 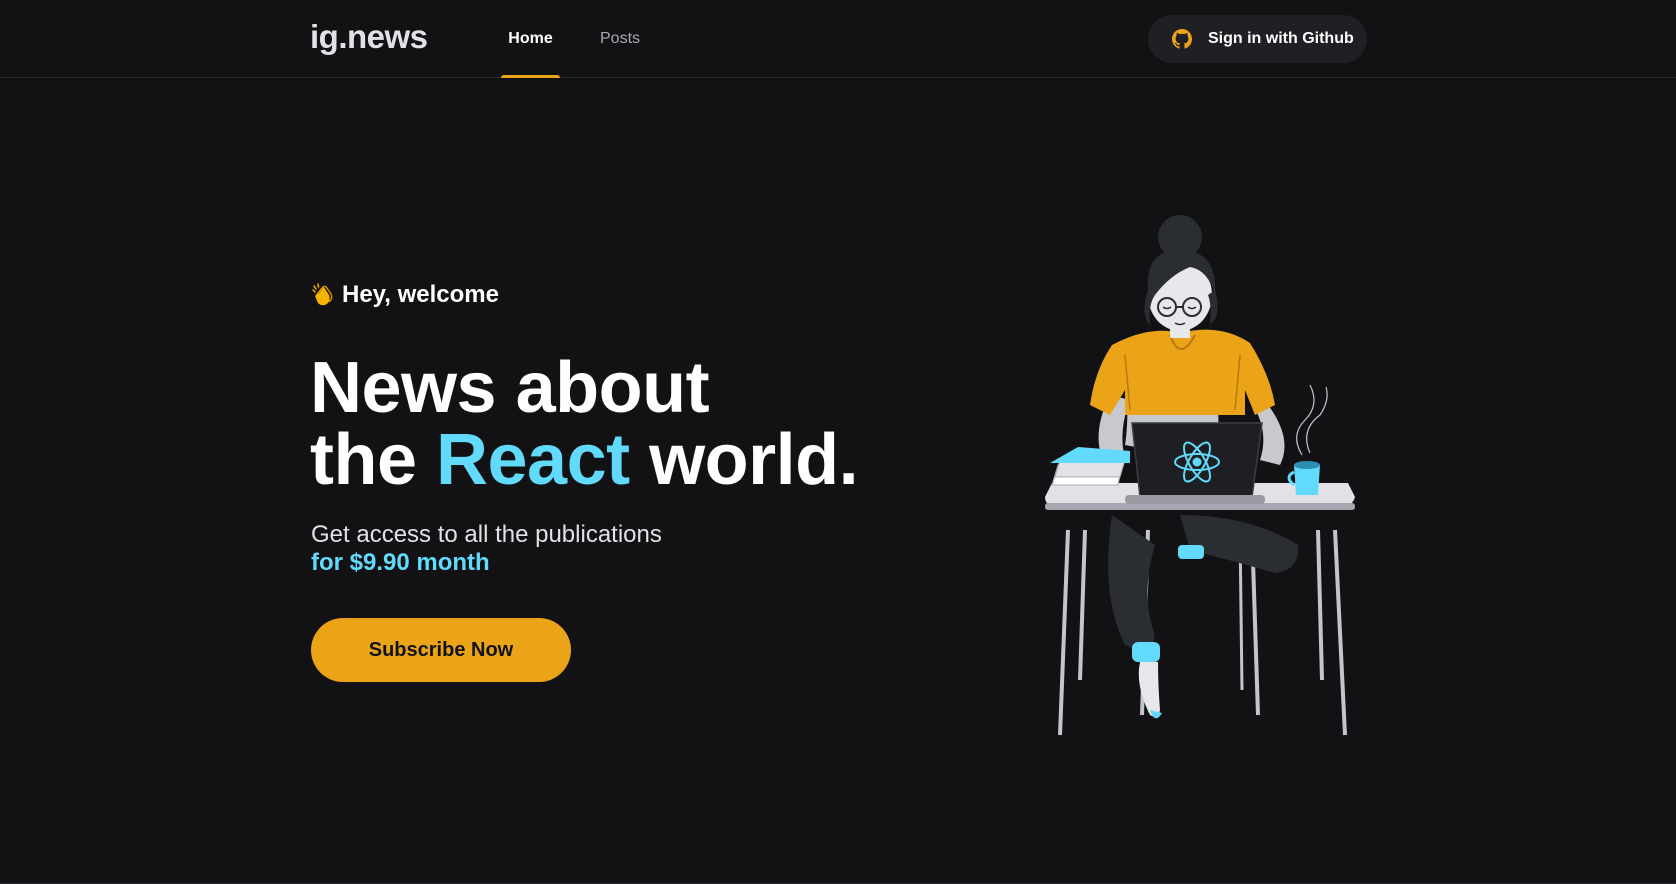 I want to click on sign-in-label: Sign in with Github, so click(x=1281, y=38).